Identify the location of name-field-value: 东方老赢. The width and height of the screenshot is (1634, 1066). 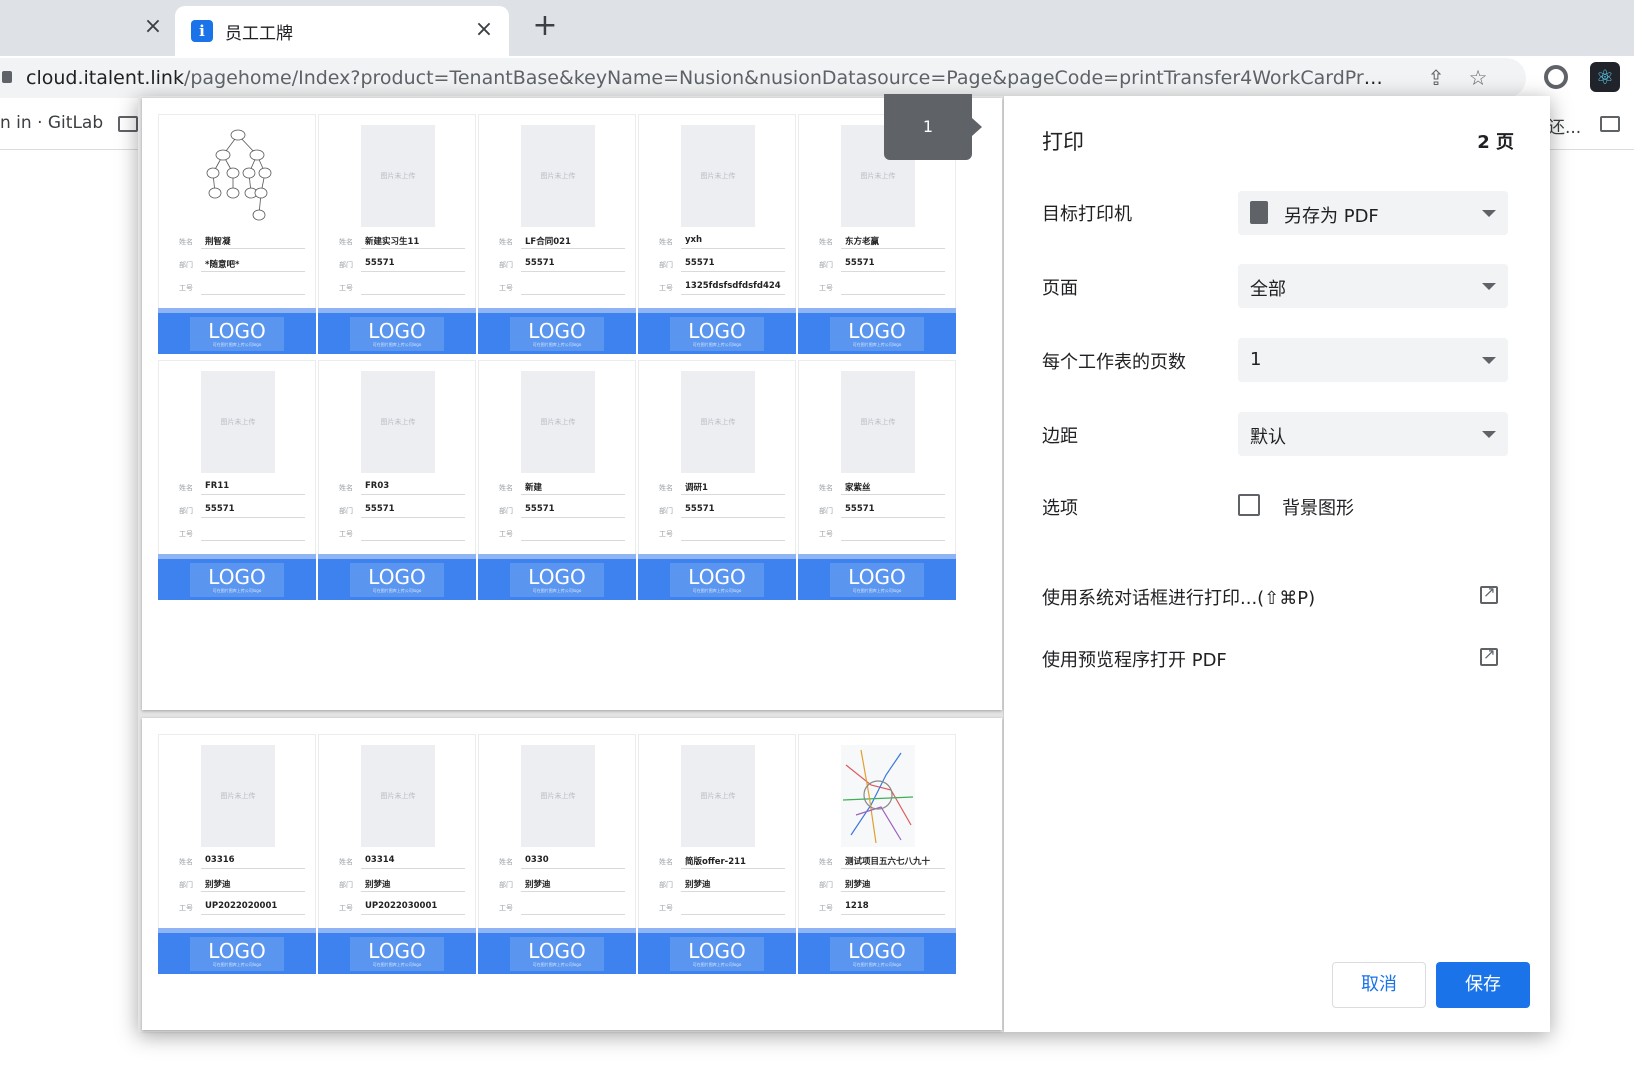
(862, 242).